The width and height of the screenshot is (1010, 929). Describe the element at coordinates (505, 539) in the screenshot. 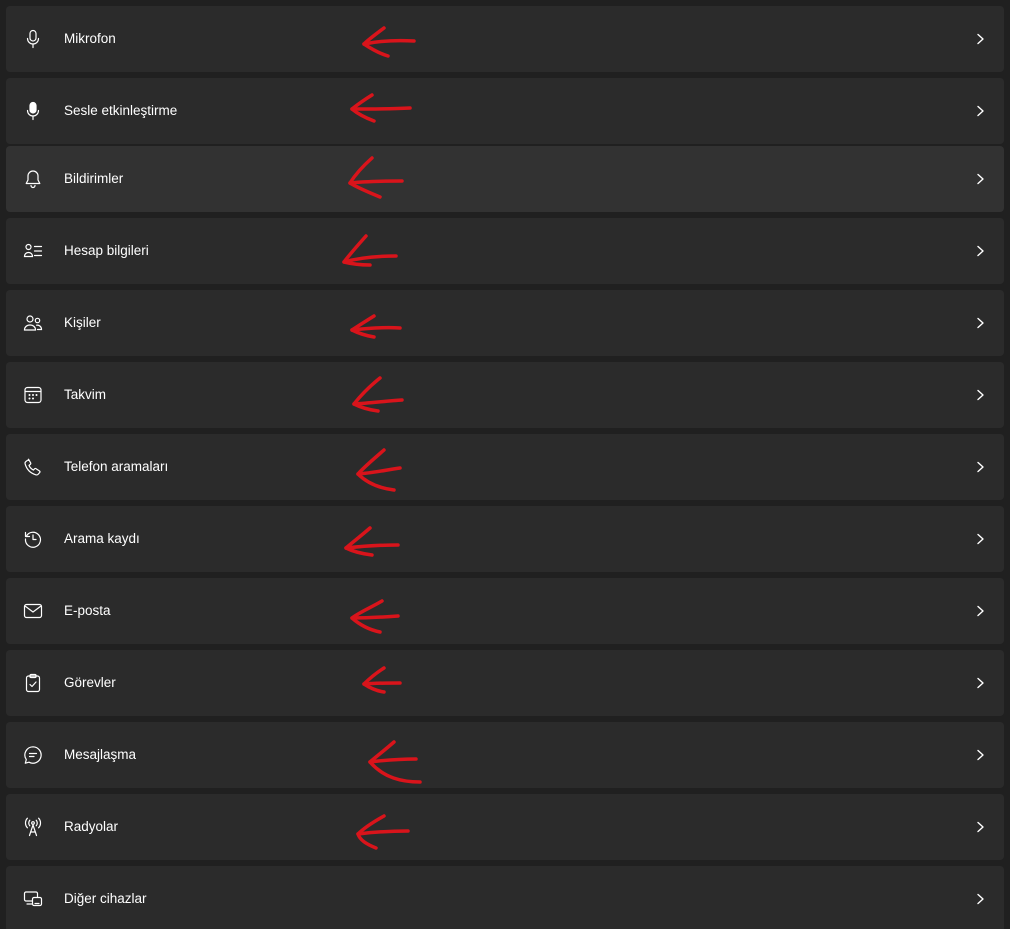

I see `settings-row-arama-kaydi: Arama kaydı` at that location.